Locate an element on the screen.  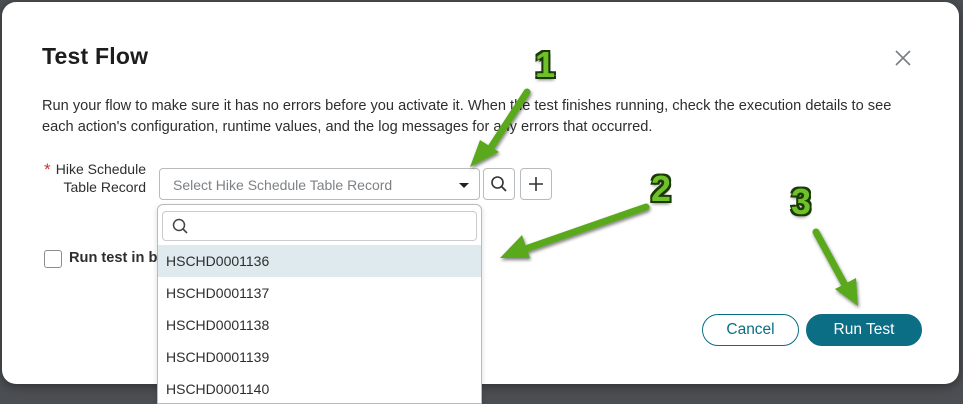
plus-icon is located at coordinates (536, 184).